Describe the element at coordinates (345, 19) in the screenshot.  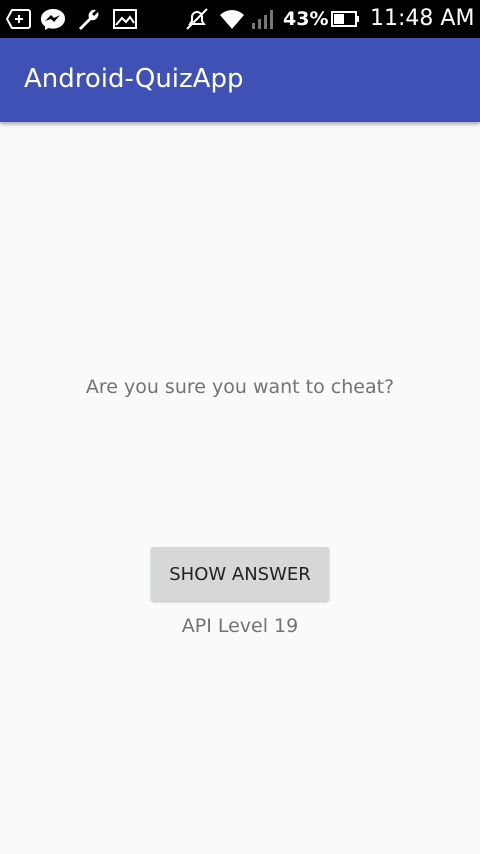
I see `battery-icon` at that location.